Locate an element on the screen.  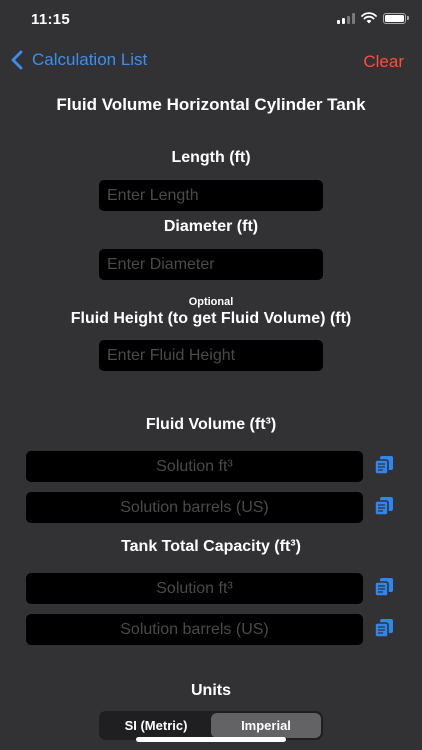
diameter-label: Diameter (ft) is located at coordinates (211, 226).